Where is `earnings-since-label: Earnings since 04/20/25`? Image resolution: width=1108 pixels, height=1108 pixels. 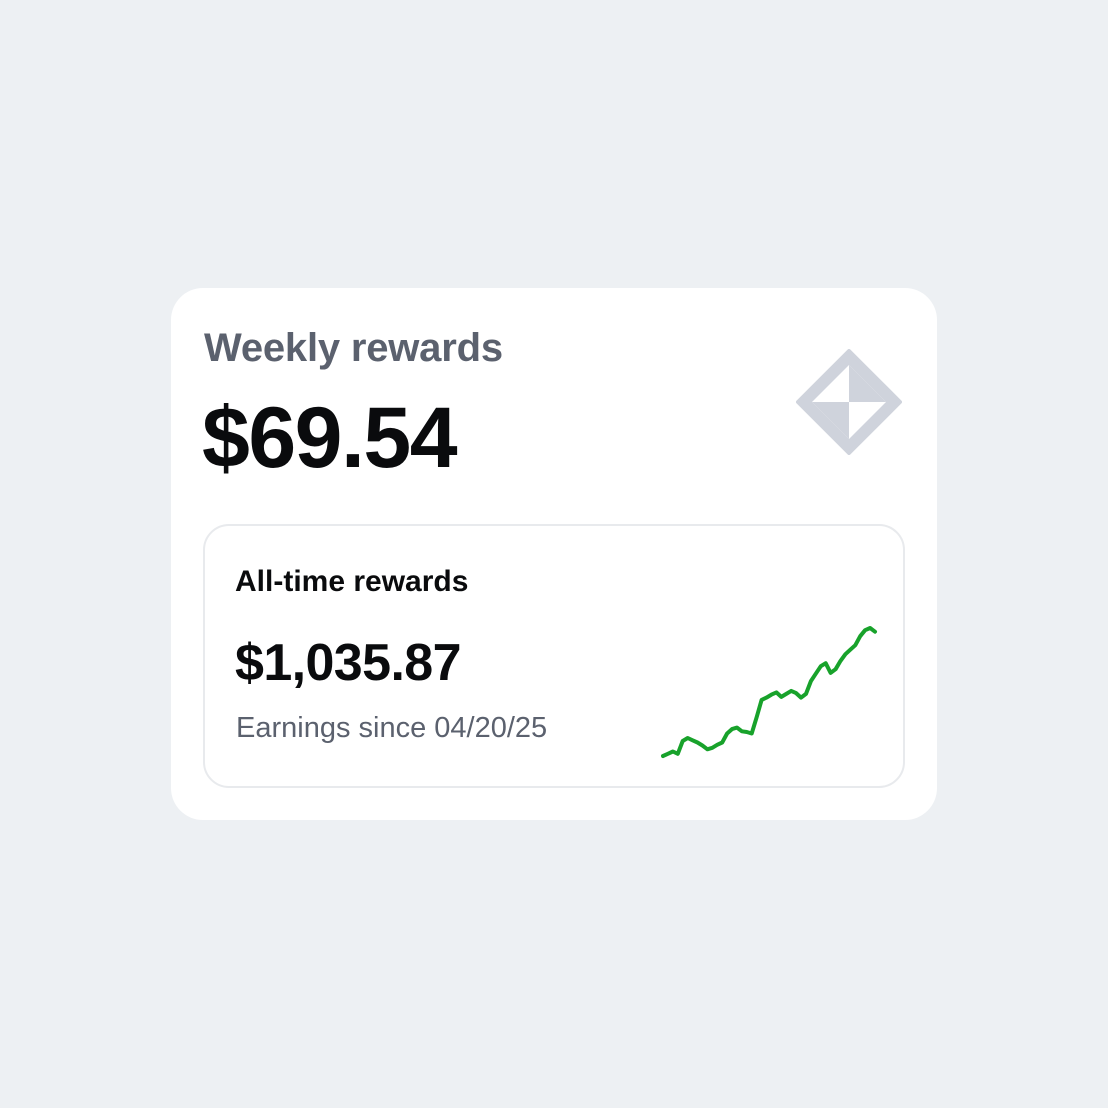
earnings-since-label: Earnings since 04/20/25 is located at coordinates (392, 728).